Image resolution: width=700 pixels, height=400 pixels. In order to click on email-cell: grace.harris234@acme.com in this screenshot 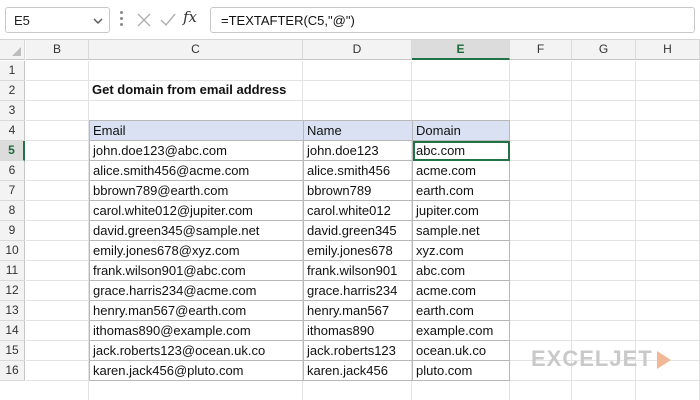, I will do `click(196, 290)`.